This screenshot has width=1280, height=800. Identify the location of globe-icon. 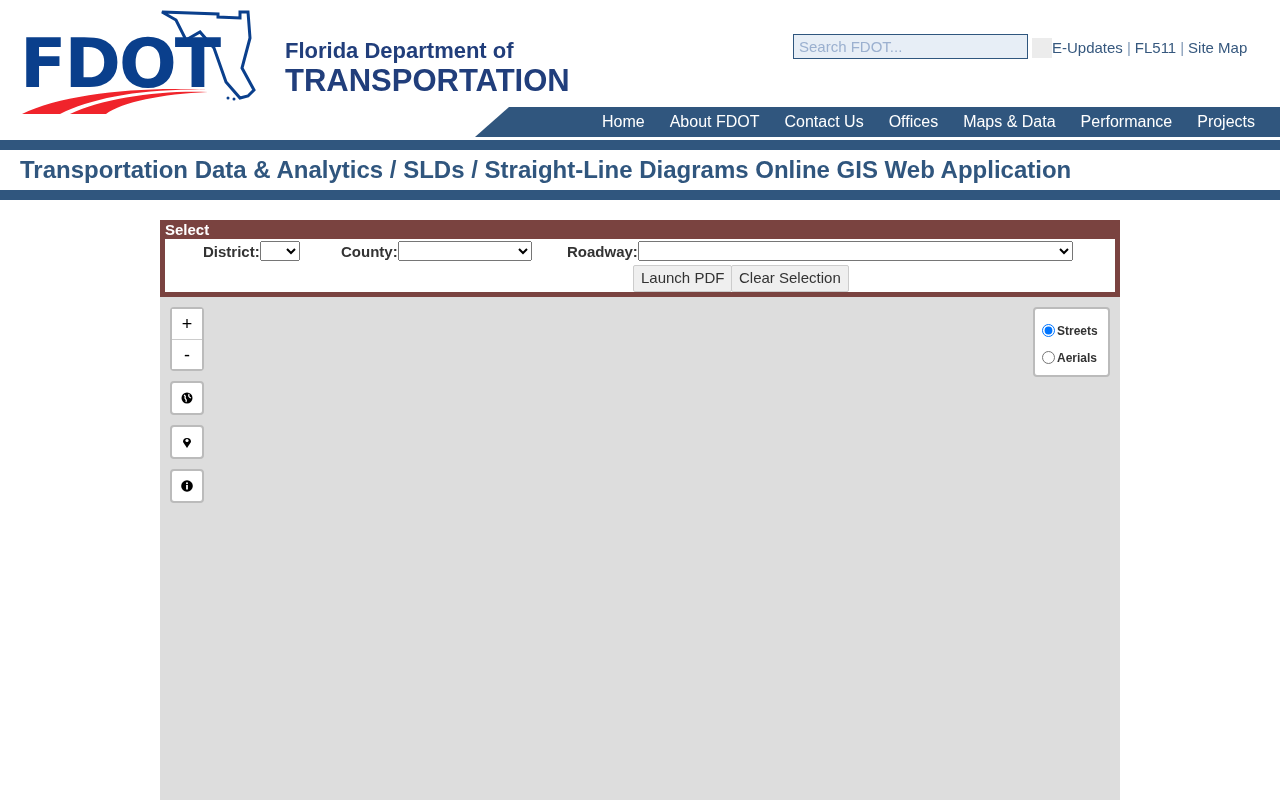
(187, 398).